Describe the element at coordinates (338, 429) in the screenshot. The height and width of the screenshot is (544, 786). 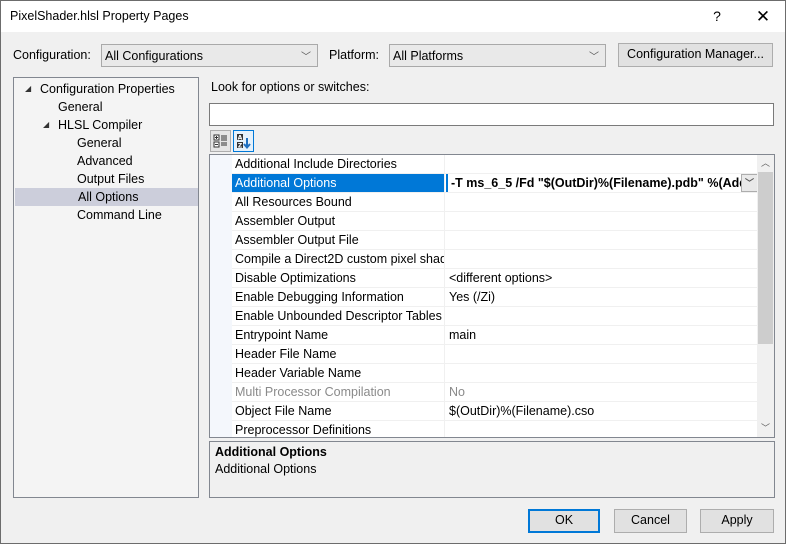
I see `property-name: Preprocessor Definitions` at that location.